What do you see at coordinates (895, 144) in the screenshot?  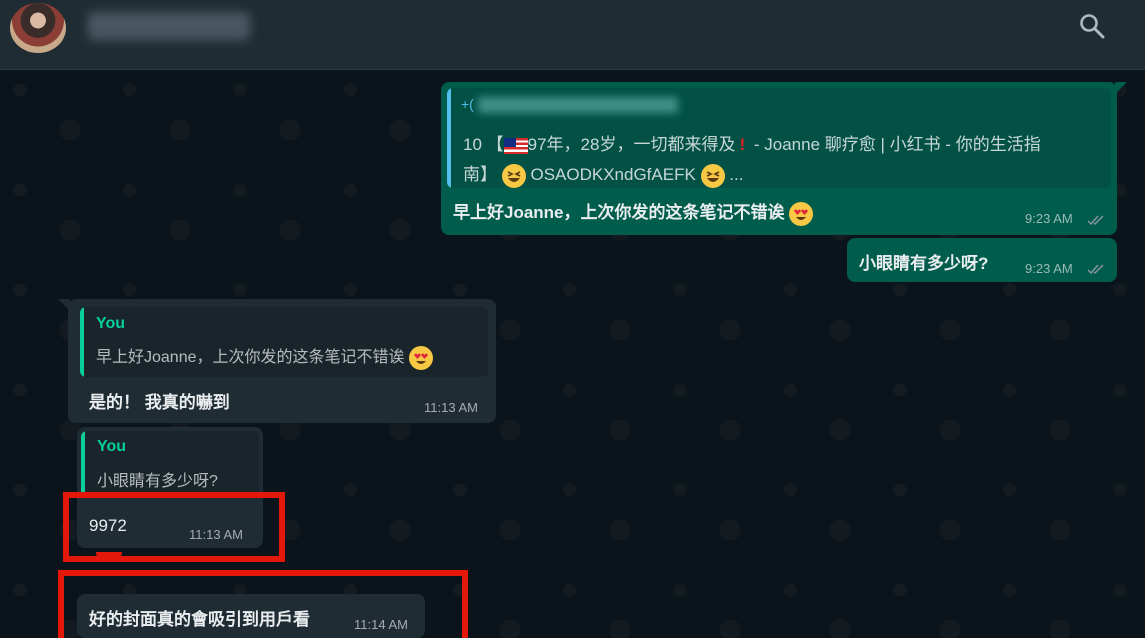 I see `preview-source: - Joanne 聊疗愈 | 小红书 - 你的生活指` at bounding box center [895, 144].